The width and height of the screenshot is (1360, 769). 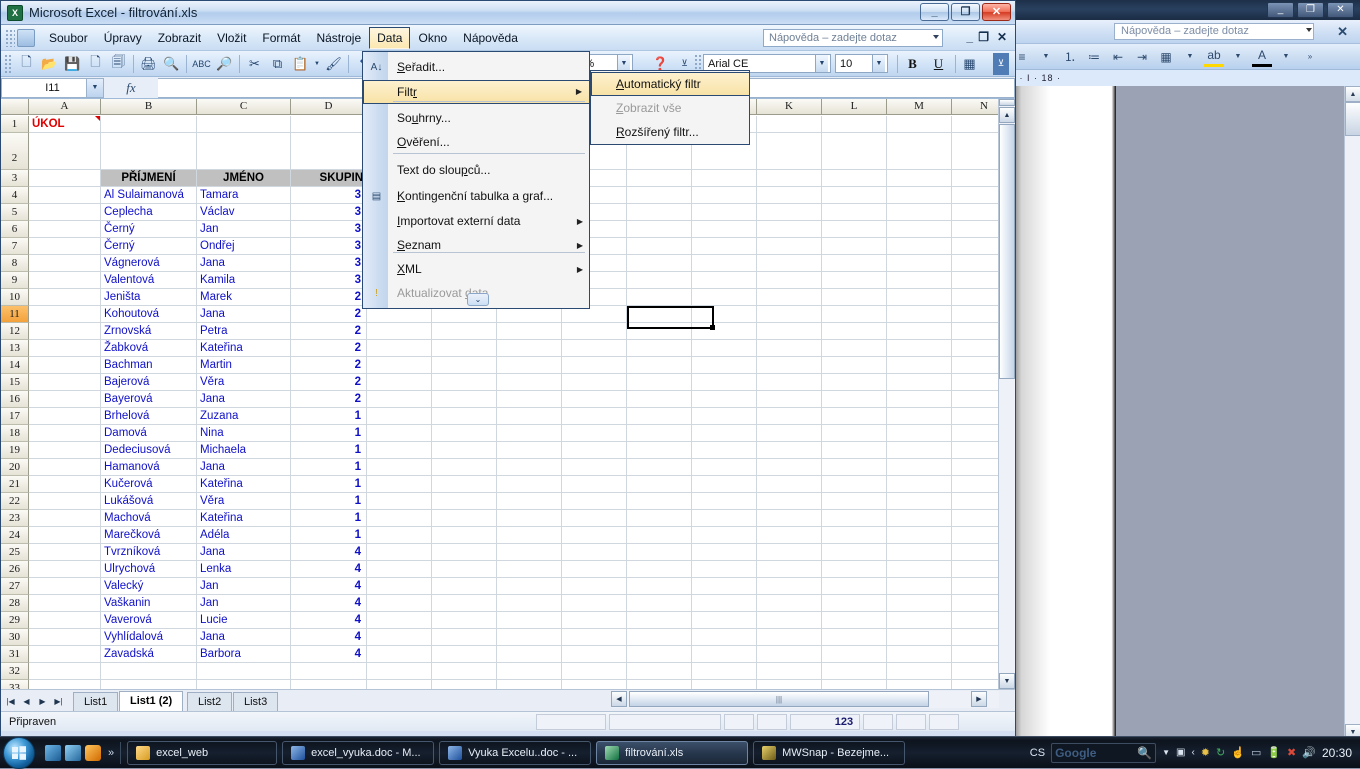 I want to click on cell-D1, so click(x=329, y=124).